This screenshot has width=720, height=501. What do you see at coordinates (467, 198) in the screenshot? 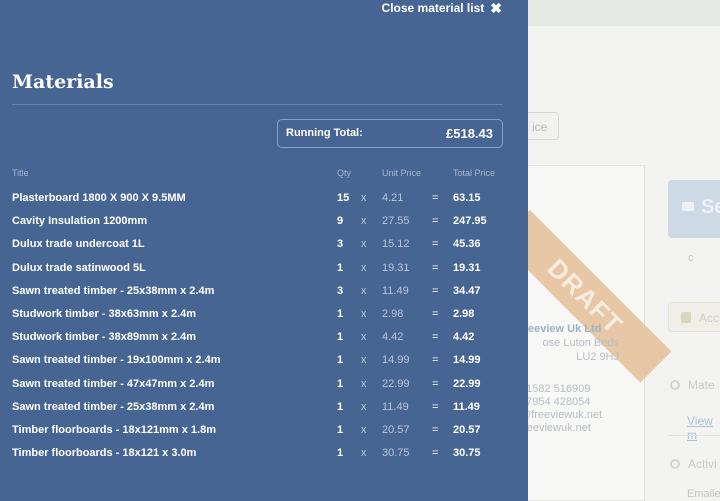
I see `material-total-price: 63.15` at bounding box center [467, 198].